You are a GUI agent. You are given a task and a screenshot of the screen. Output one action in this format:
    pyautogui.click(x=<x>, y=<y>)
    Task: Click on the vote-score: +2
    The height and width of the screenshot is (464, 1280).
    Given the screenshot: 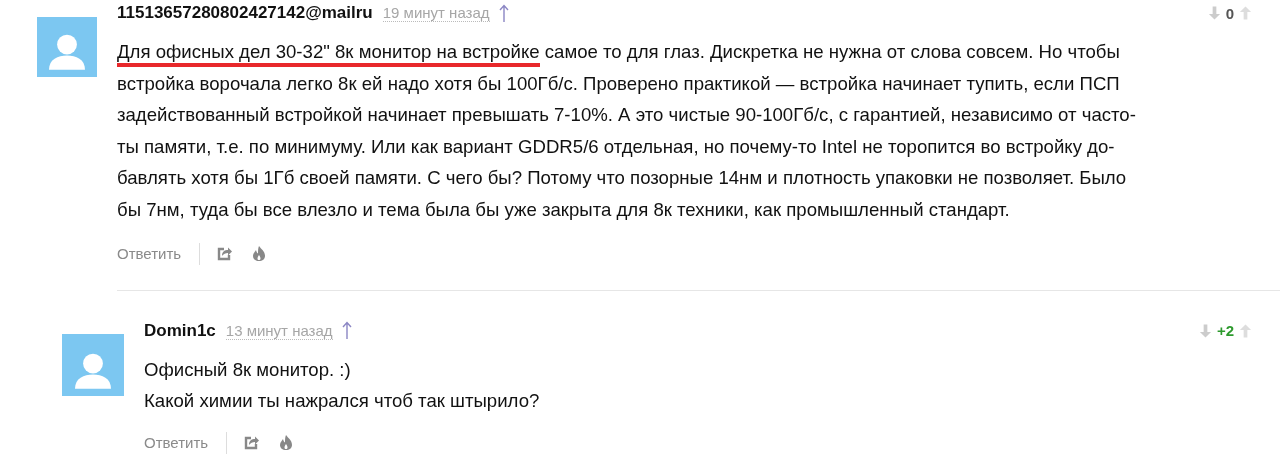 What is the action you would take?
    pyautogui.click(x=1225, y=331)
    